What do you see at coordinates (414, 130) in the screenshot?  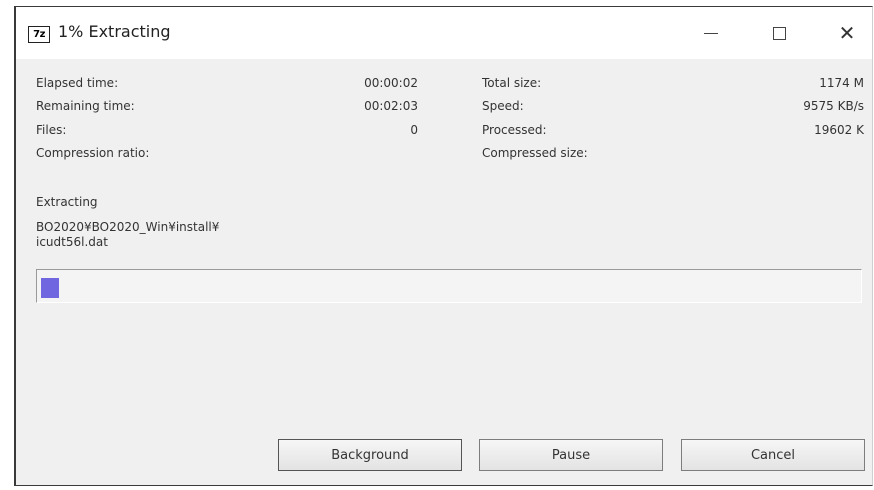 I see `files-value: 0` at bounding box center [414, 130].